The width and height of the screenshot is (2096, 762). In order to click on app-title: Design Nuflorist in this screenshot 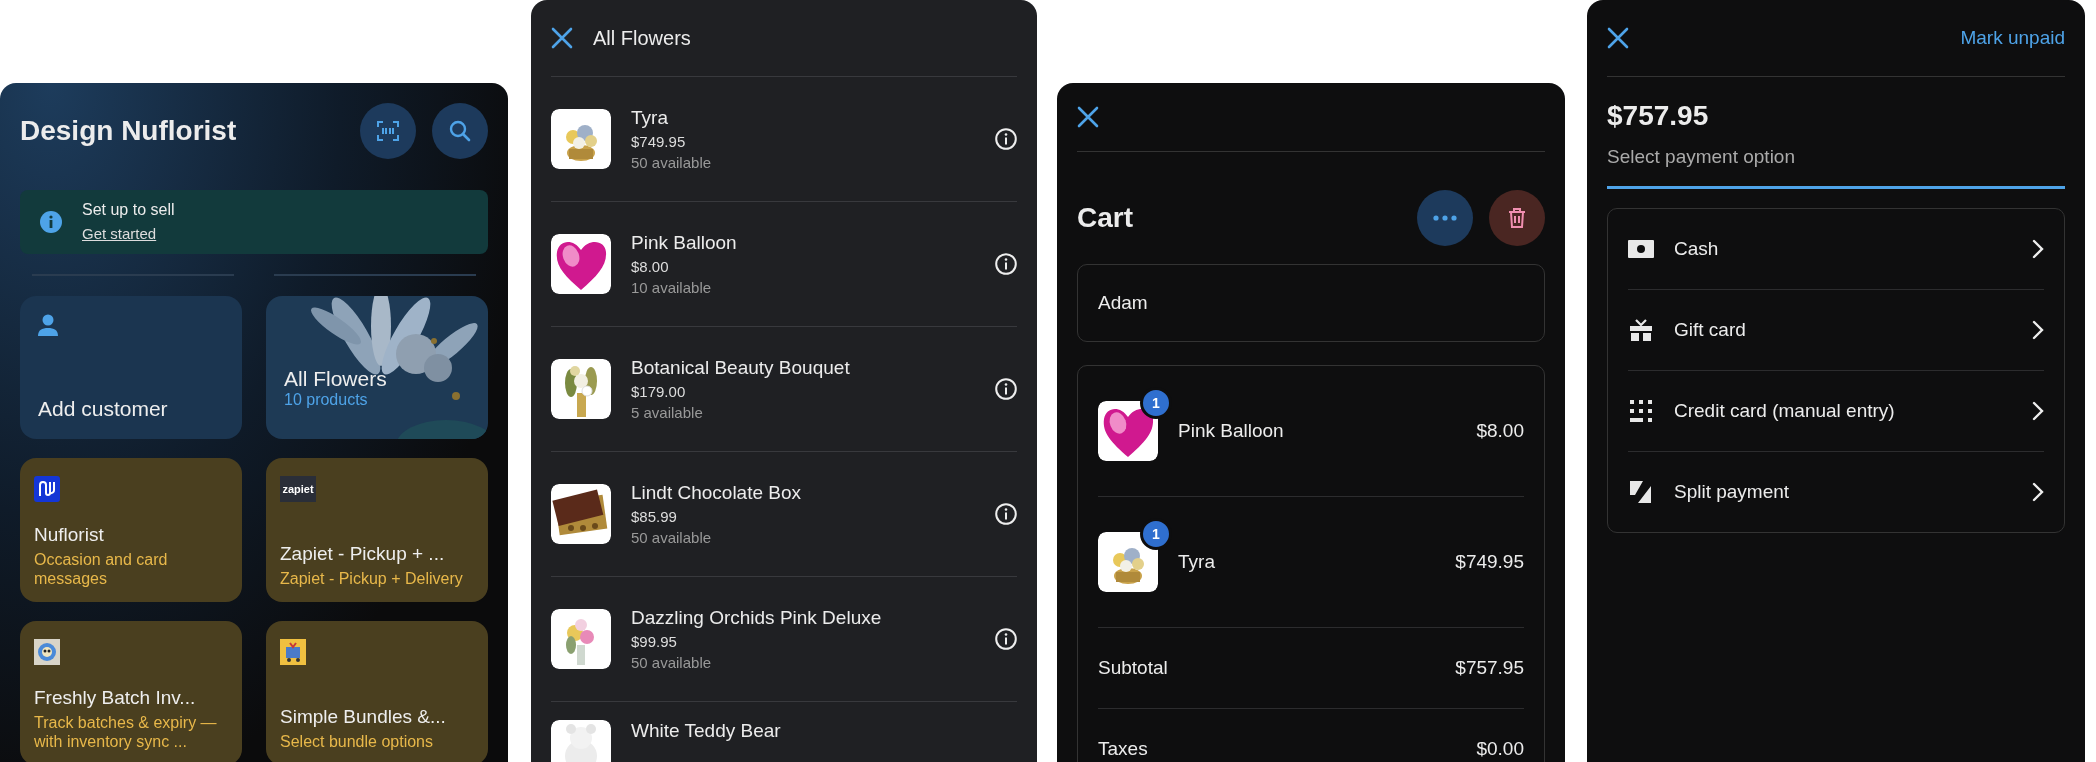, I will do `click(129, 131)`.